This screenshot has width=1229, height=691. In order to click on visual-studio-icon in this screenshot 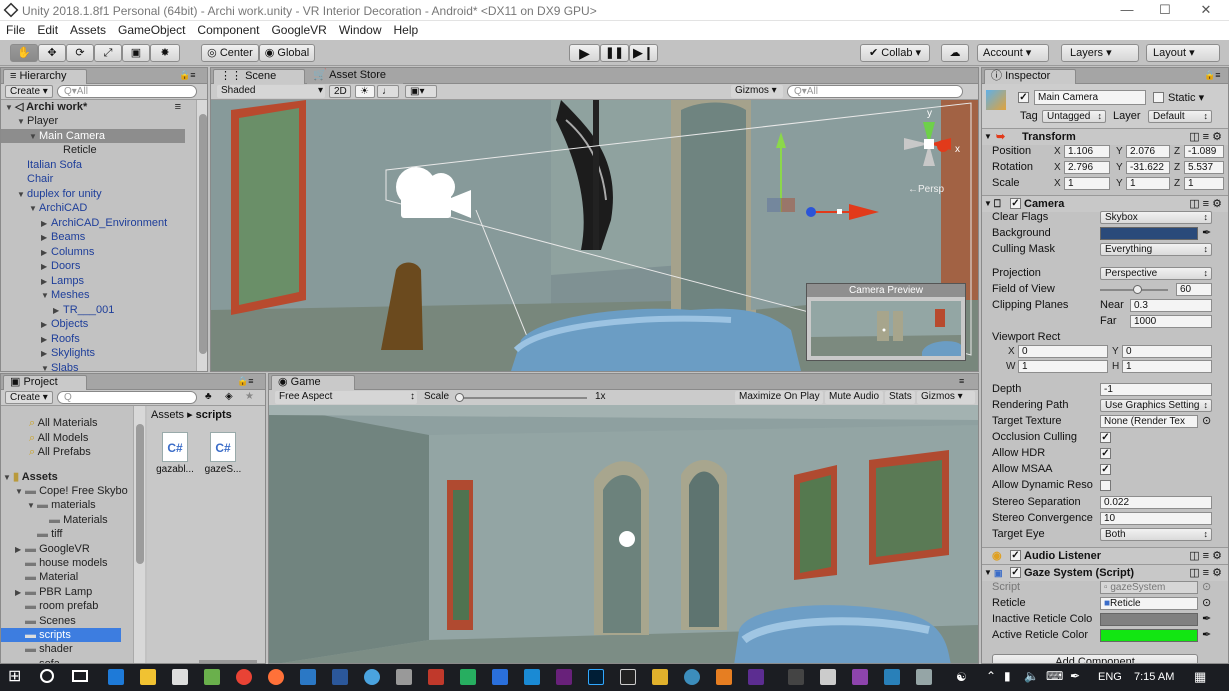, I will do `click(564, 677)`.